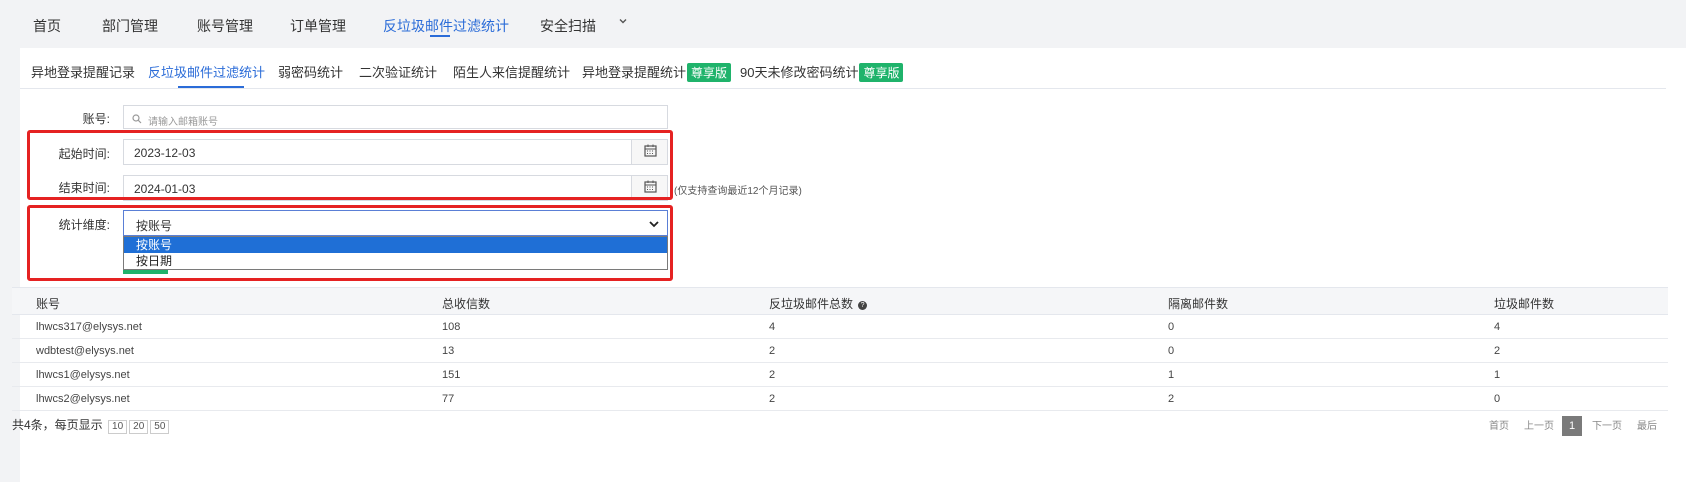  What do you see at coordinates (1647, 424) in the screenshot?
I see `pager-last: 最后` at bounding box center [1647, 424].